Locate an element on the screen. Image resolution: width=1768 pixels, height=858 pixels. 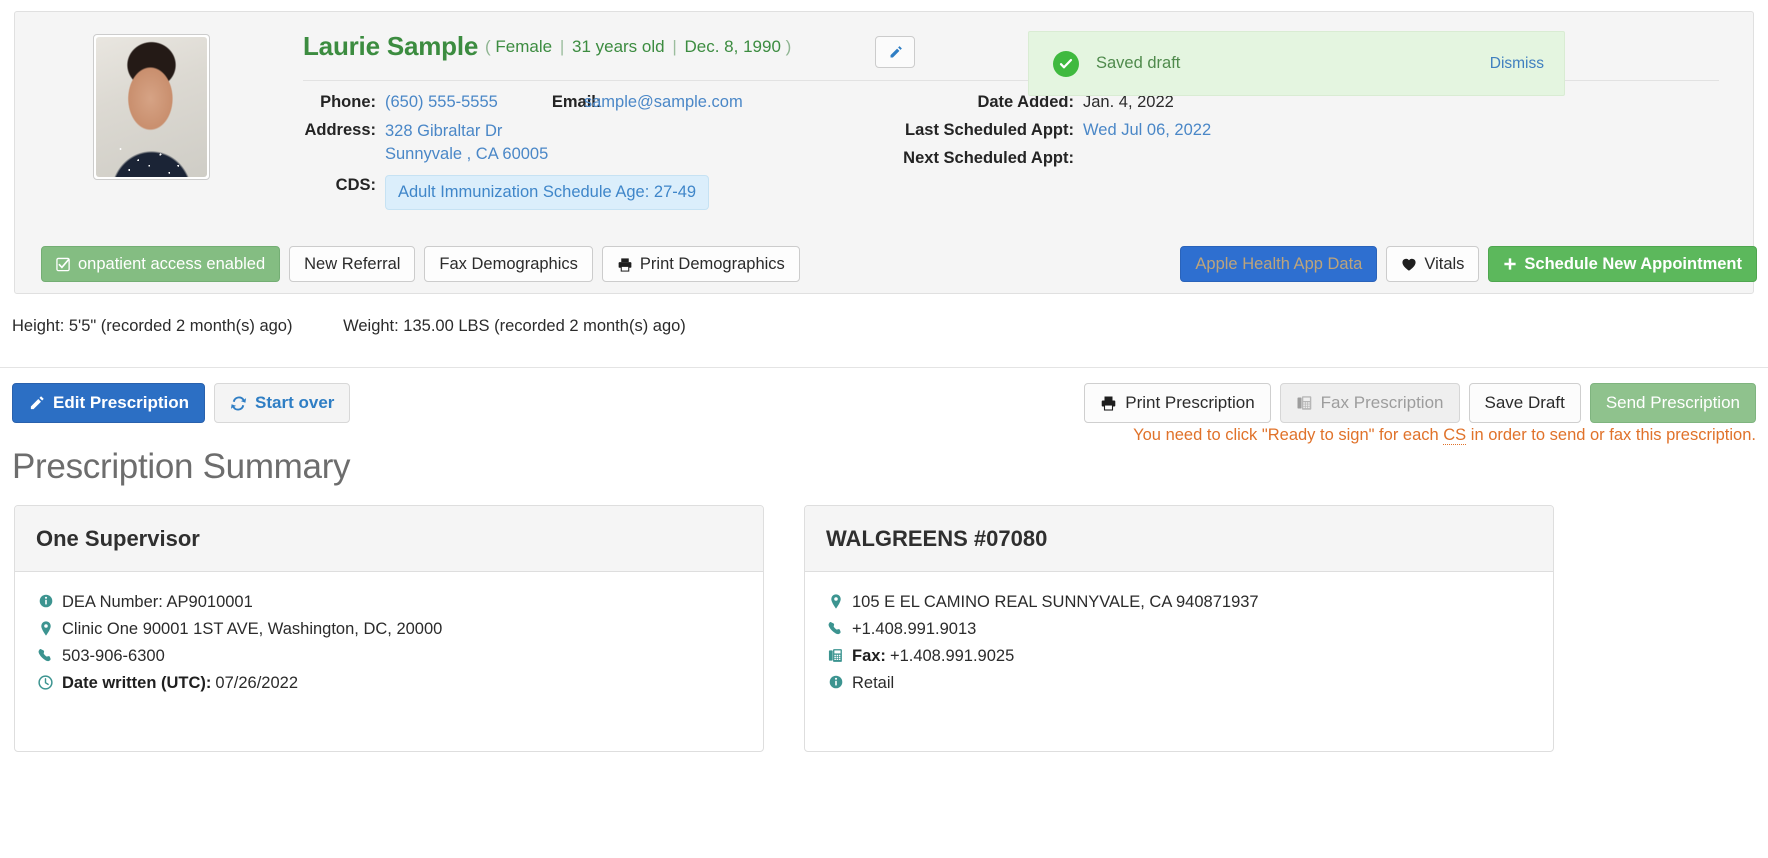
fax-demographics-label: Fax Demographics is located at coordinates (508, 263).